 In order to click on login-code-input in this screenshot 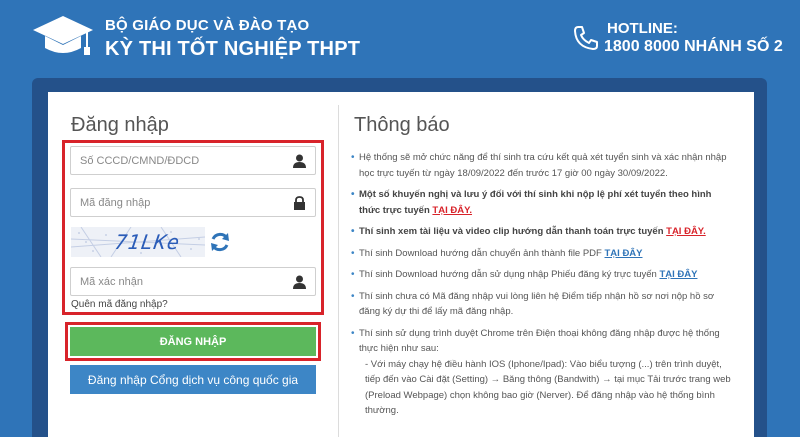, I will do `click(176, 202)`.